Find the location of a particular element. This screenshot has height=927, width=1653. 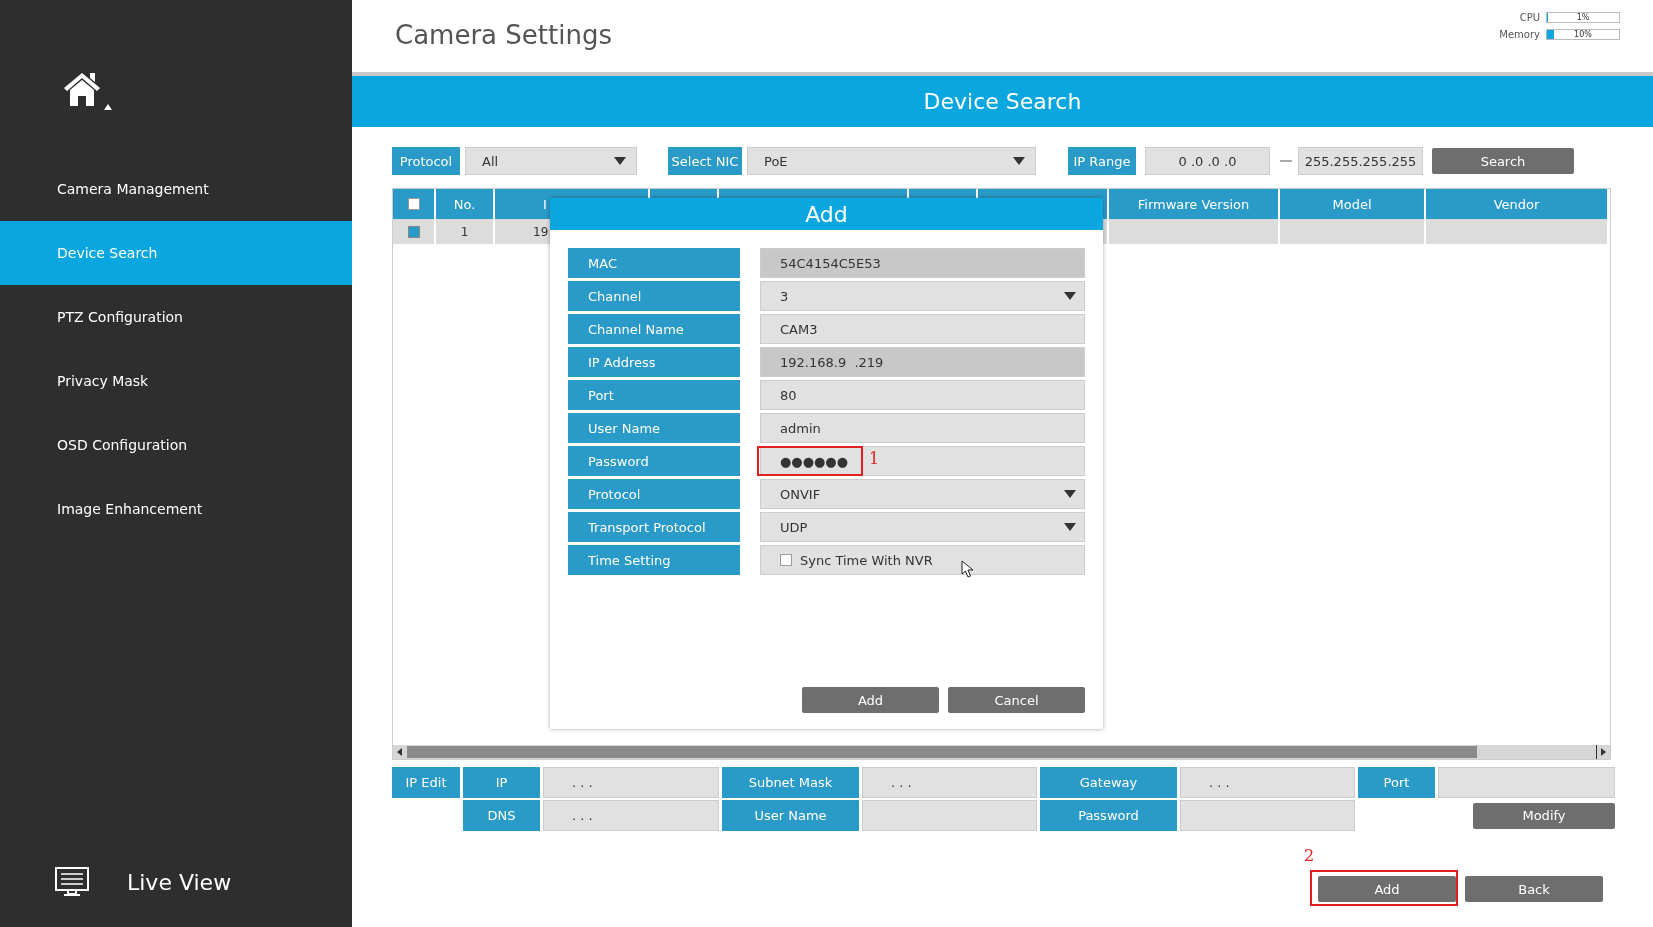

monitor-icon is located at coordinates (72, 882).